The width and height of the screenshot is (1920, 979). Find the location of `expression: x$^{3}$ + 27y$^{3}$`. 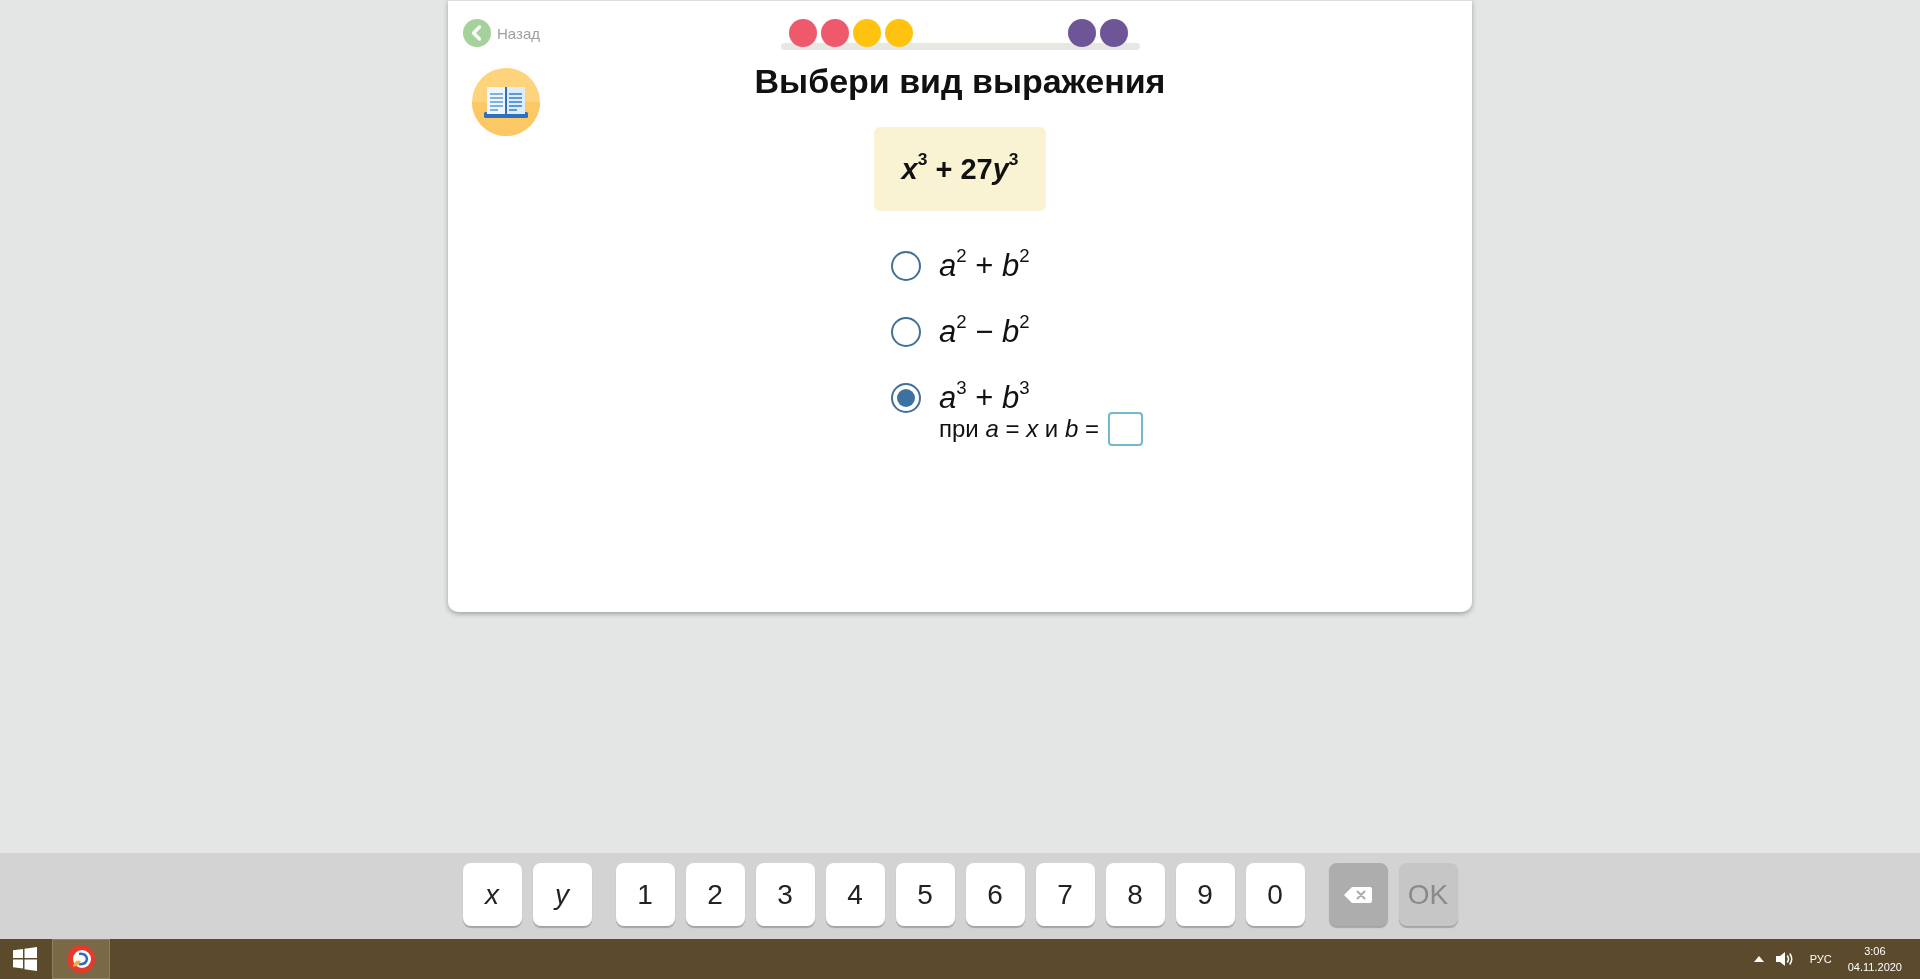

expression: x$^{3}$ + 27y$^{3}$ is located at coordinates (960, 169).